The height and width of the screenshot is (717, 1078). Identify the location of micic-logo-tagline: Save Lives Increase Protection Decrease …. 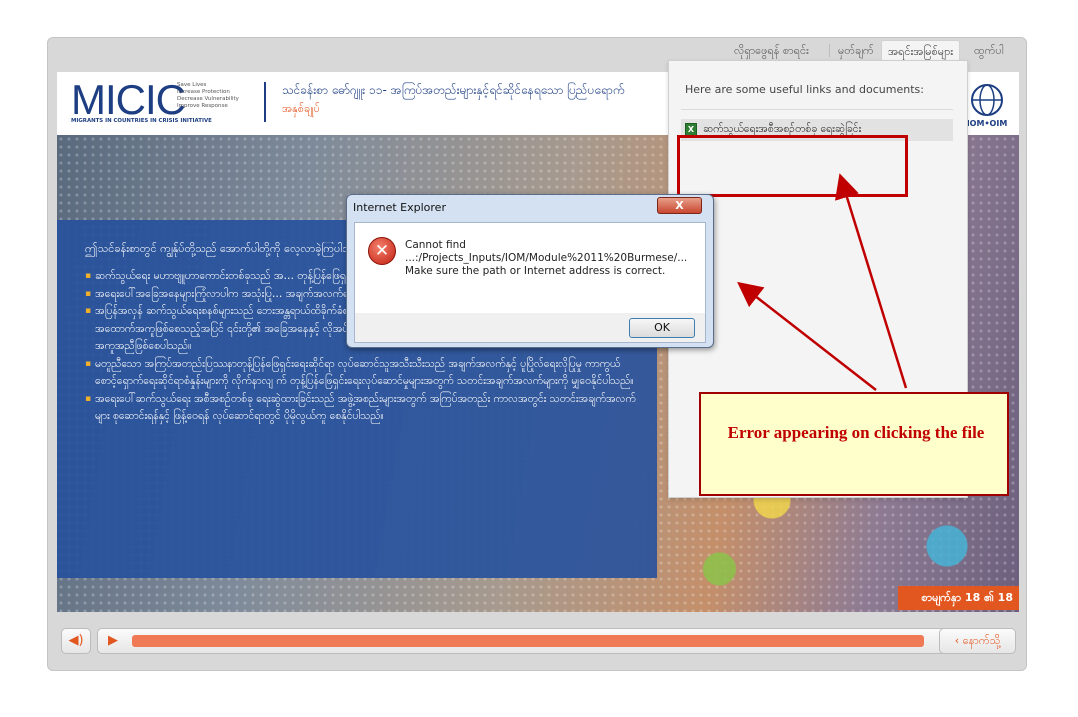
(208, 96).